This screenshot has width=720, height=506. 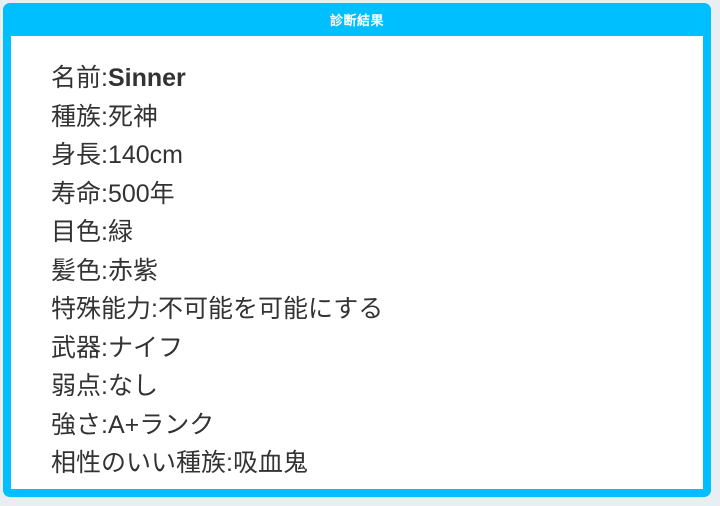 What do you see at coordinates (145, 347) in the screenshot?
I see `result-value: ナイフ` at bounding box center [145, 347].